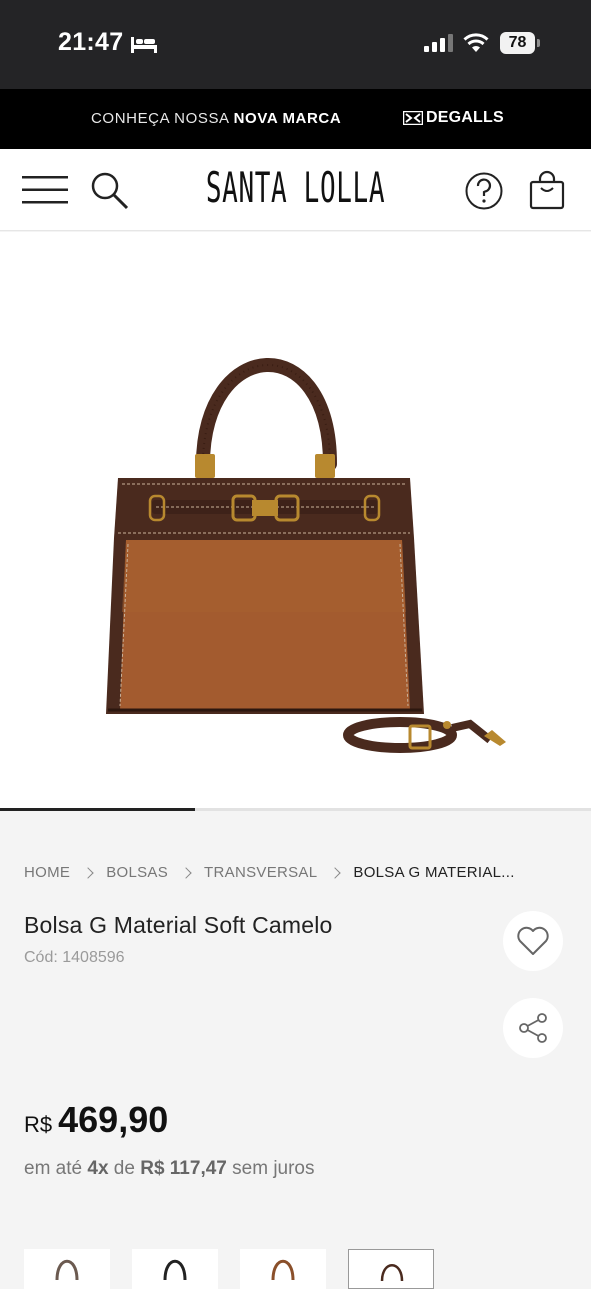 This screenshot has height=1289, width=591. I want to click on installments-suffix: sem juros, so click(273, 1168).